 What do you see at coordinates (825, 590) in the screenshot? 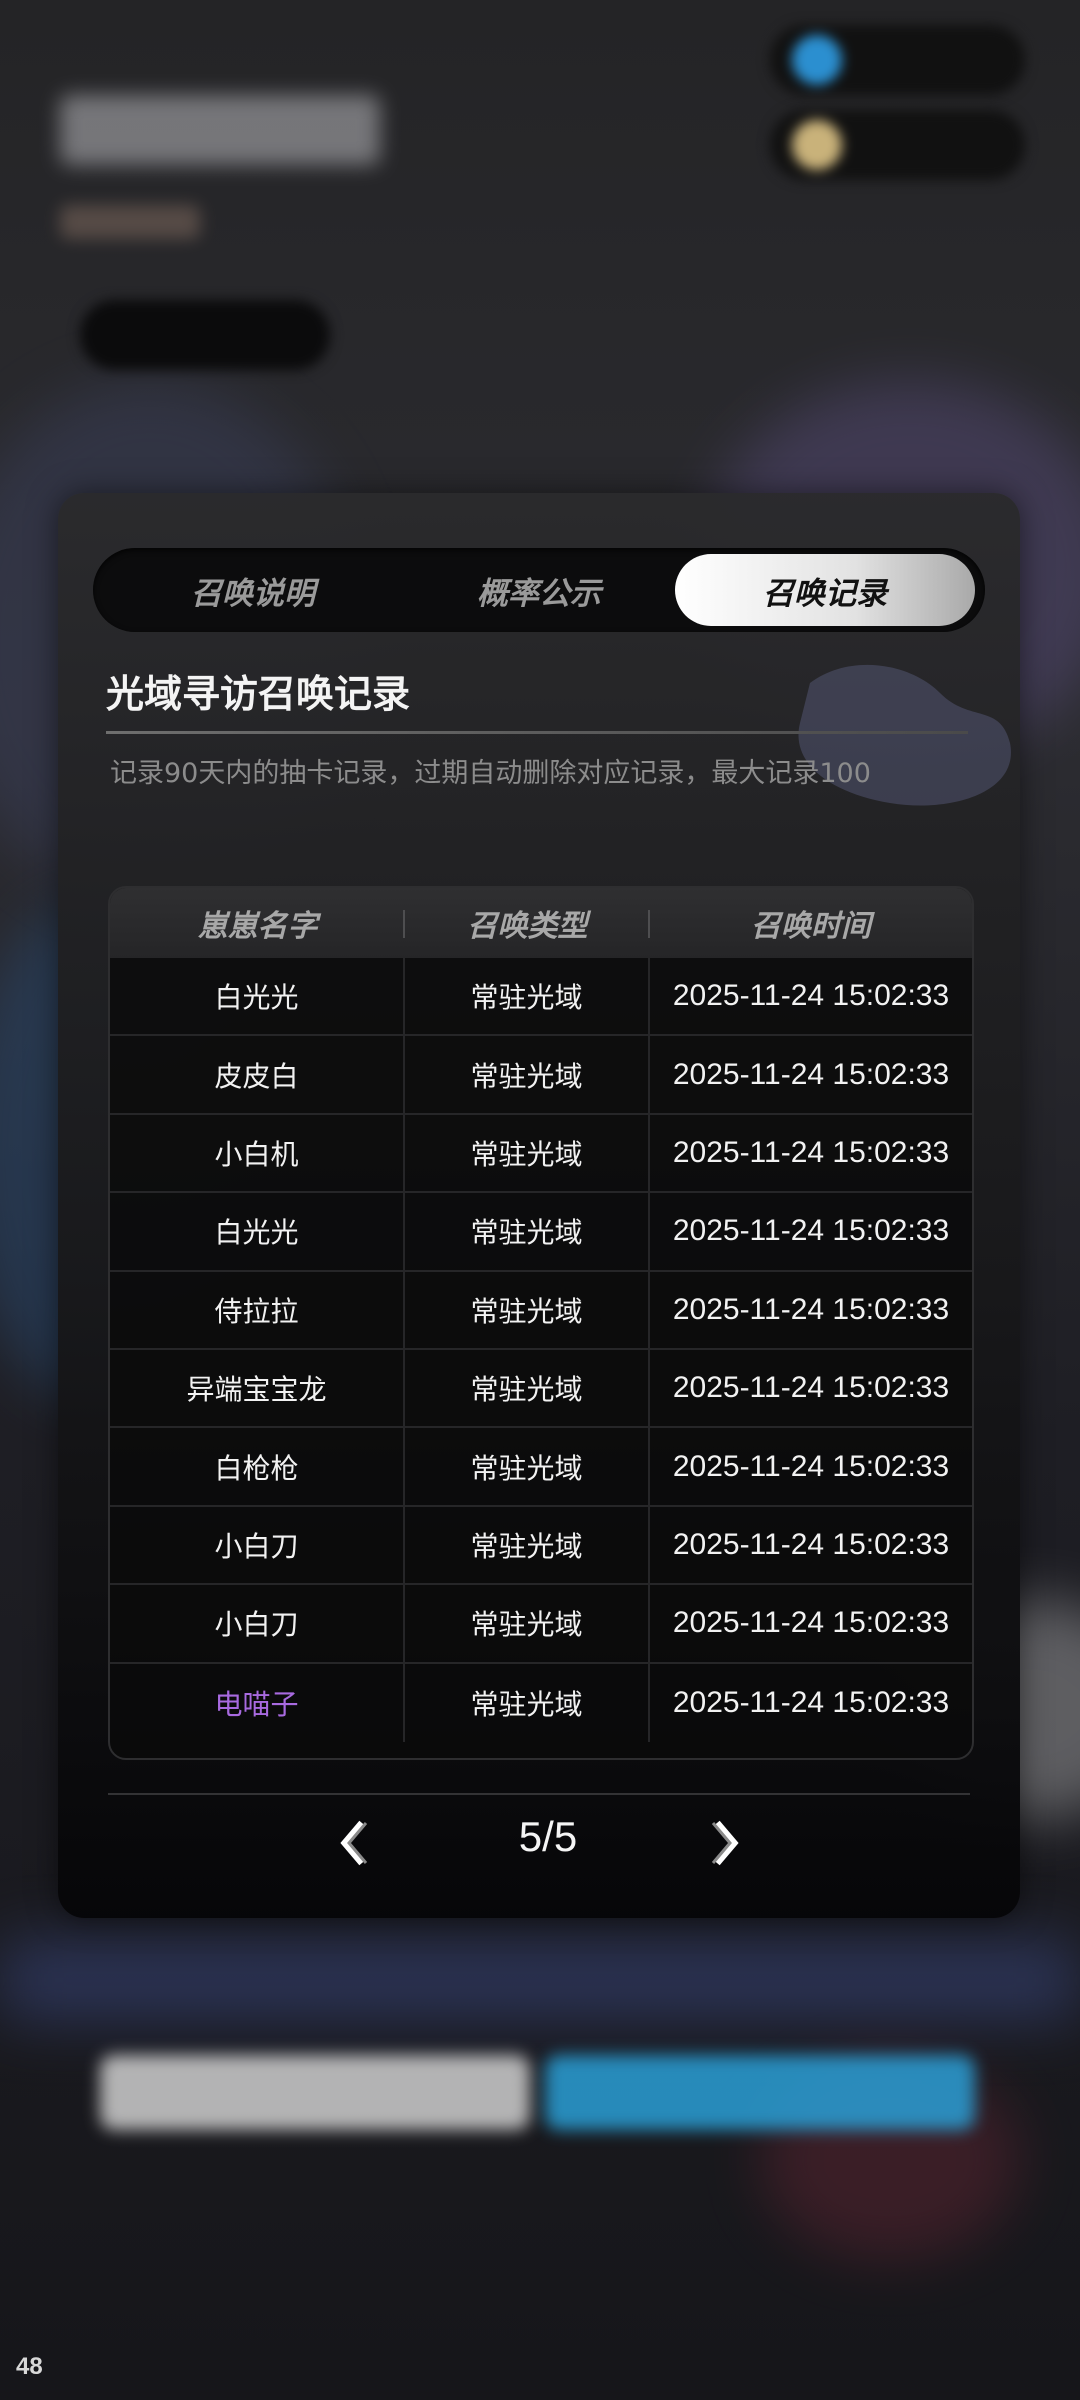
I see `tab-summon-record: 召唤记录` at bounding box center [825, 590].